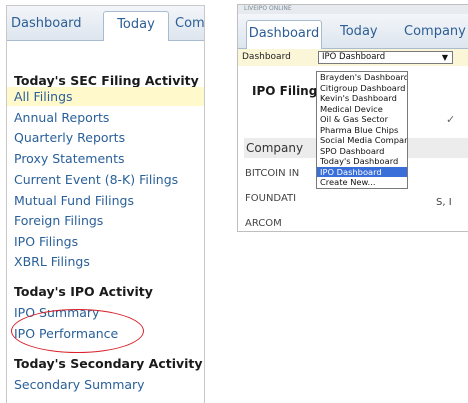 This screenshot has width=468, height=403. What do you see at coordinates (83, 291) in the screenshot?
I see `section-title-ipo-activity: Today's IPO Activity` at bounding box center [83, 291].